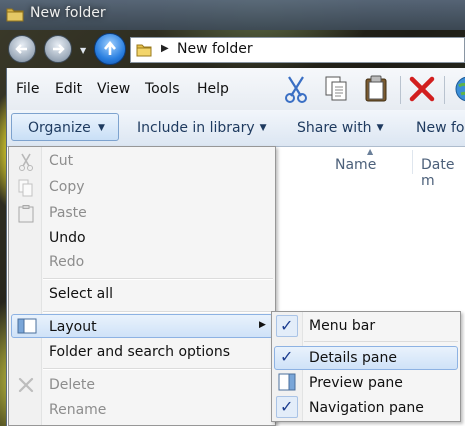 The height and width of the screenshot is (426, 465). What do you see at coordinates (81, 294) in the screenshot?
I see `menu-item-select-all: Select all` at bounding box center [81, 294].